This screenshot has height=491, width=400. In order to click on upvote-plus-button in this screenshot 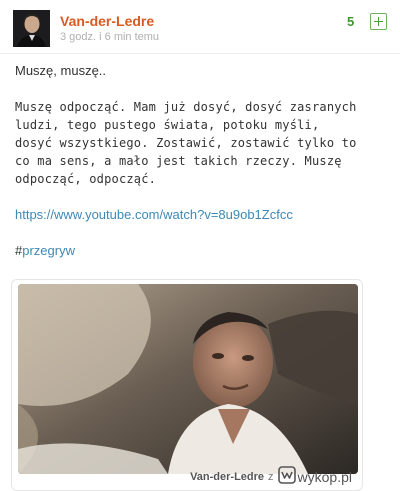, I will do `click(378, 21)`.